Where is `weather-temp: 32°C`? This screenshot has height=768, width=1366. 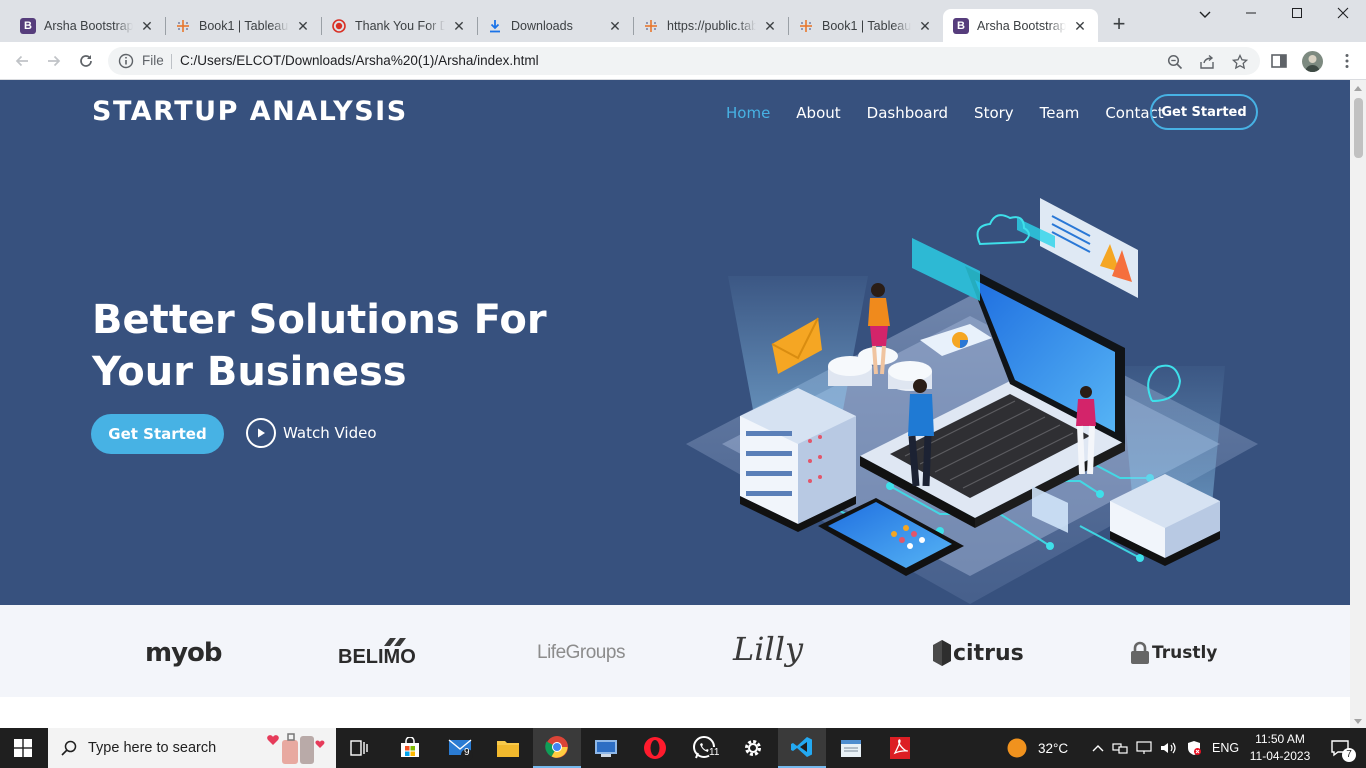 weather-temp: 32°C is located at coordinates (1053, 748).